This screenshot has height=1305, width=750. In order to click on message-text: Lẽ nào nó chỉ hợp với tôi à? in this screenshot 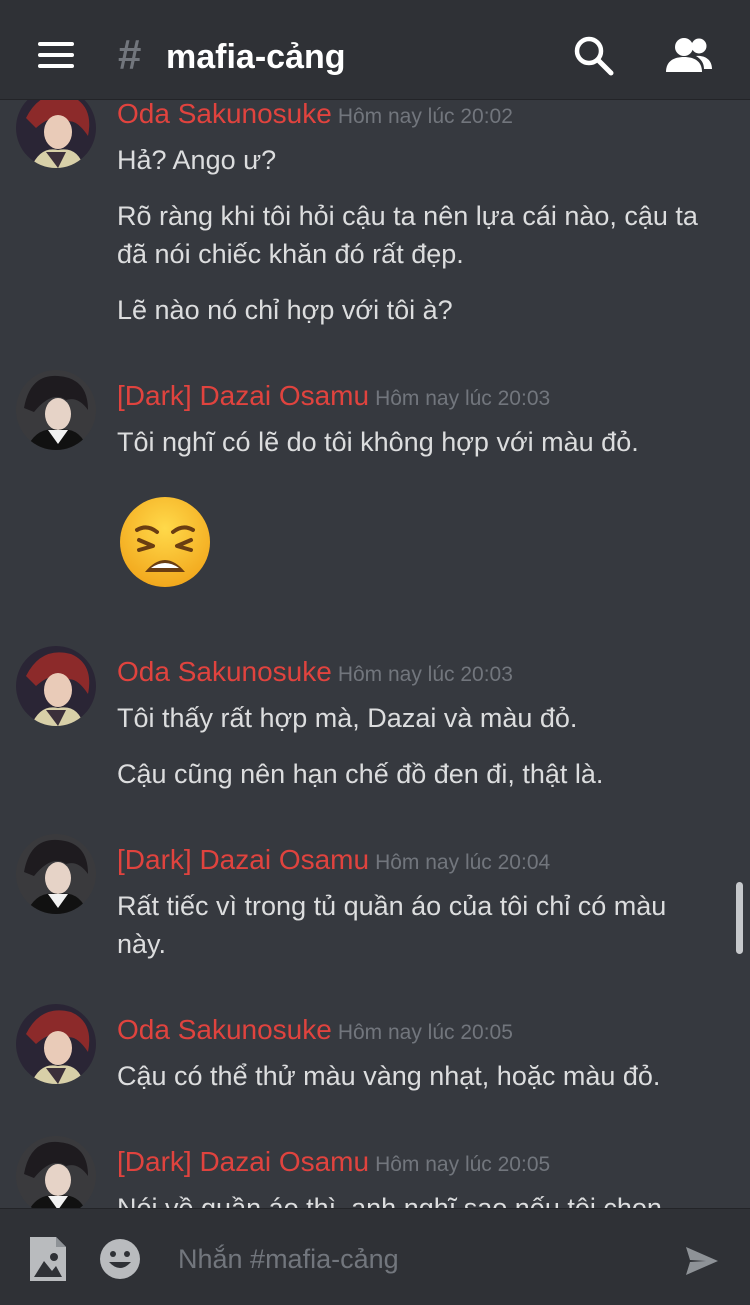, I will do `click(285, 310)`.